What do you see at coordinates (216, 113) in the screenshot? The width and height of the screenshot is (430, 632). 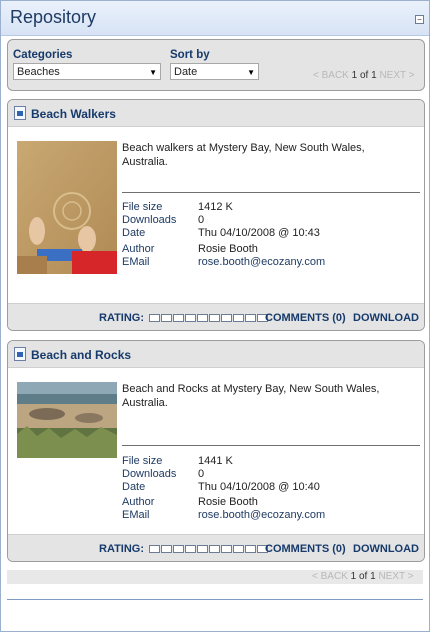 I see `card-header: Beach Walkers` at bounding box center [216, 113].